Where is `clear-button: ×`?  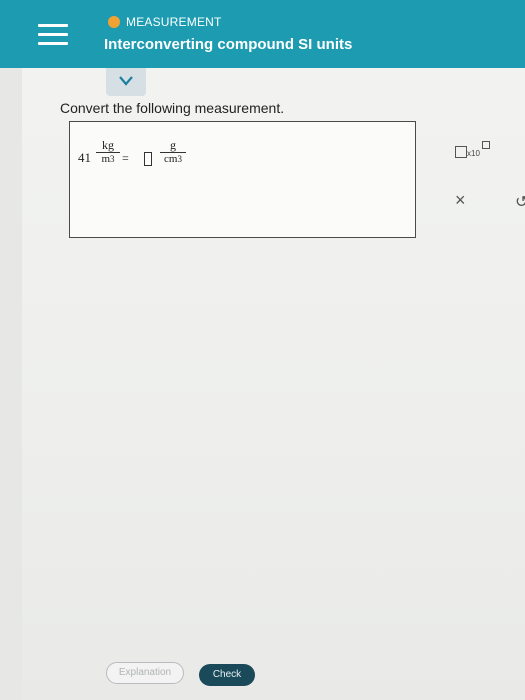
clear-button: × is located at coordinates (460, 200).